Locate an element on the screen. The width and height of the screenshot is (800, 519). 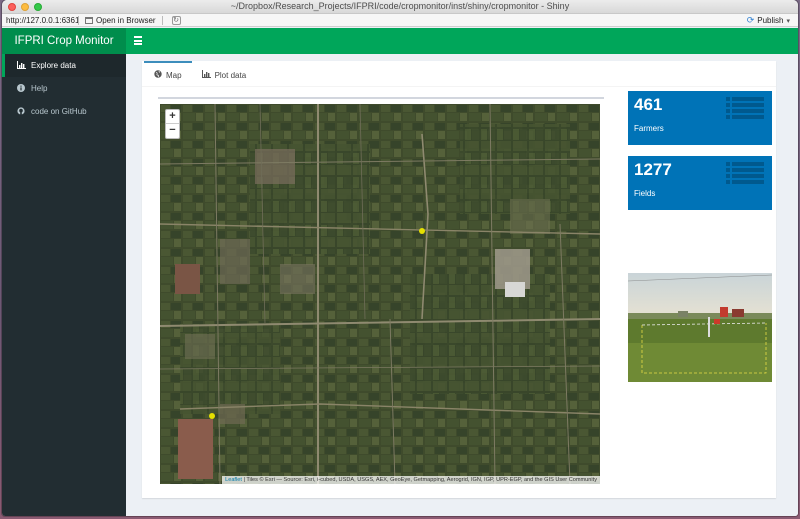
leaflet-link: Leaflet is located at coordinates (233, 480).